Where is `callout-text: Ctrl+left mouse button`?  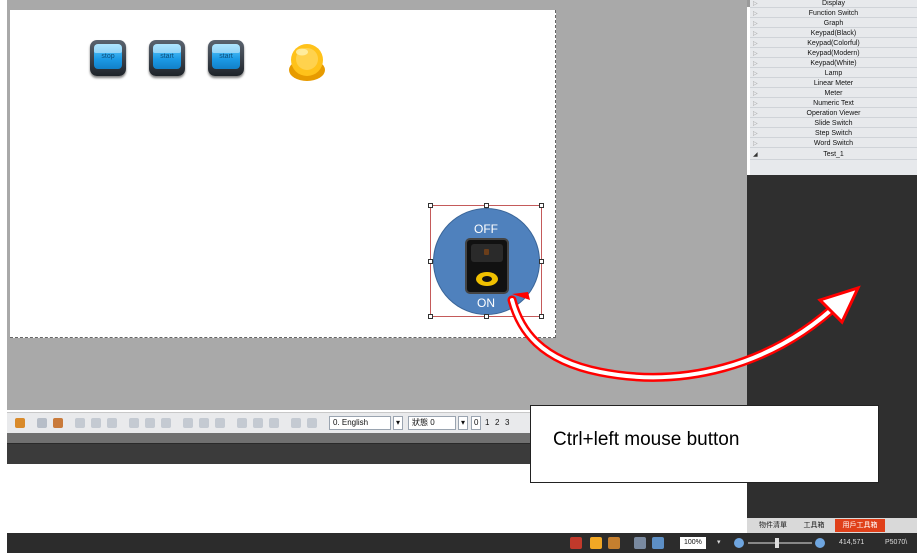 callout-text: Ctrl+left mouse button is located at coordinates (646, 439).